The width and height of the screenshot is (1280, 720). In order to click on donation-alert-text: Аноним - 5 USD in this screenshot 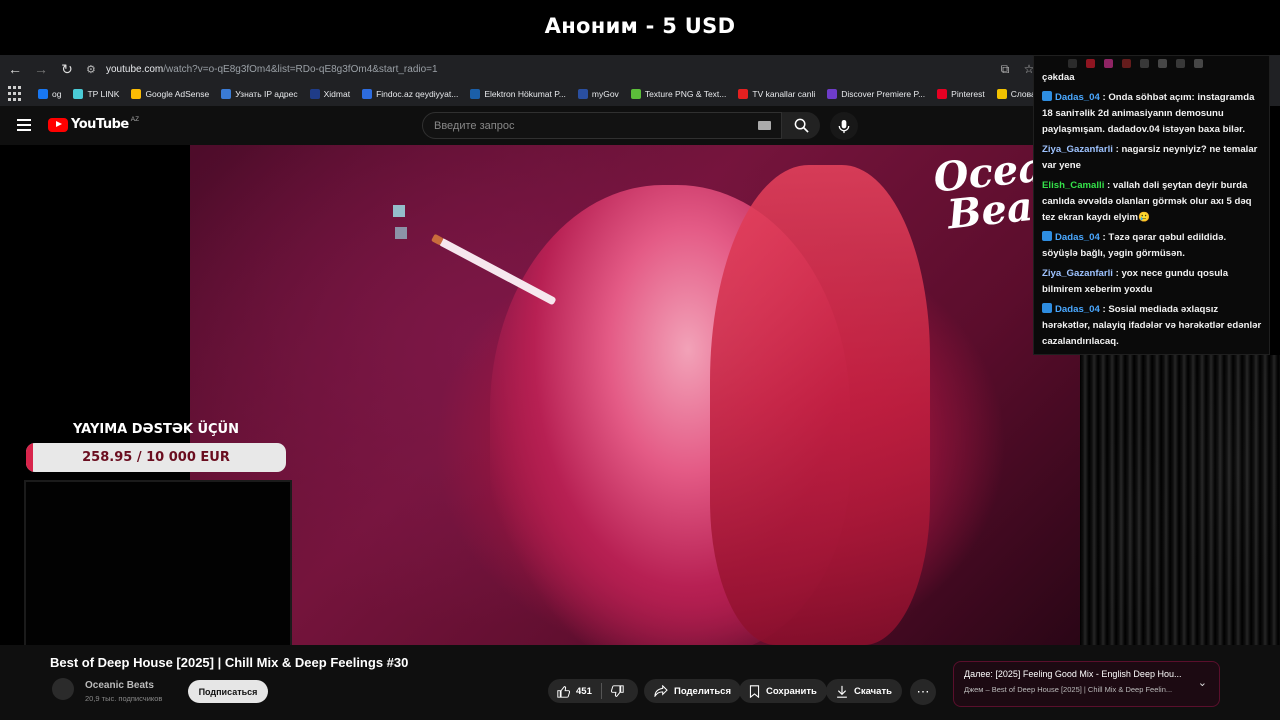, I will do `click(640, 26)`.